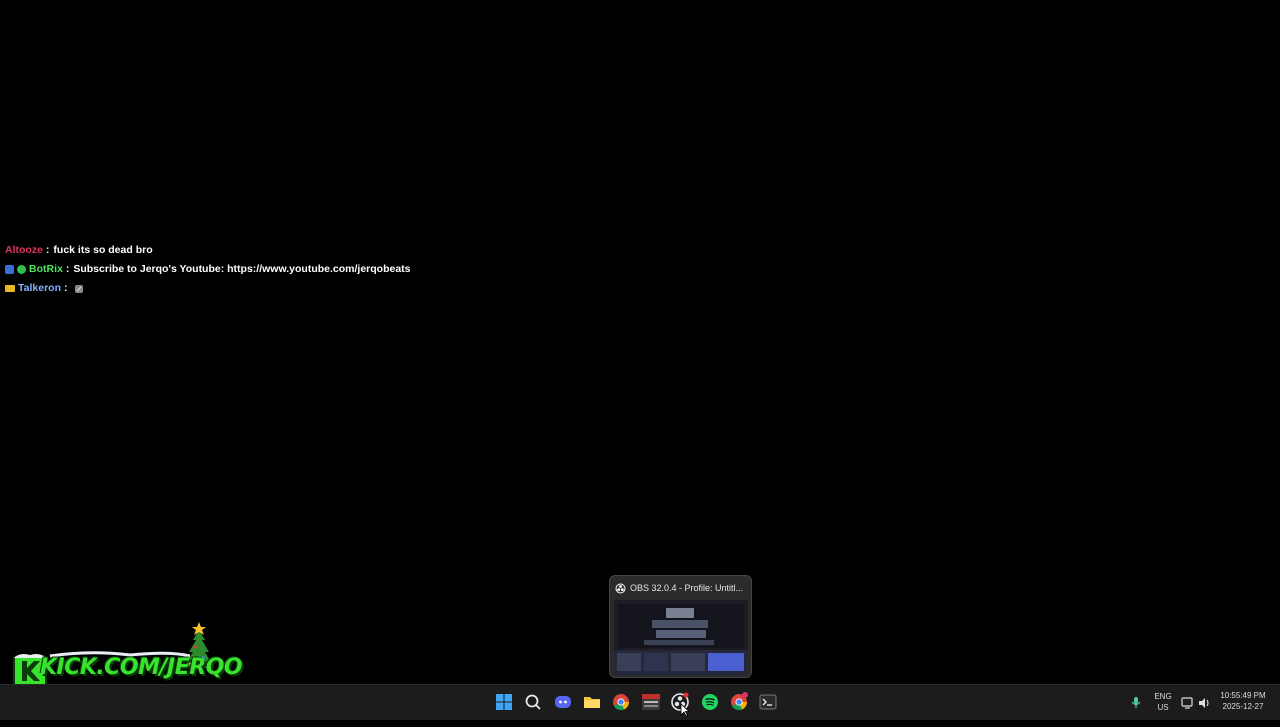  I want to click on system-clock: 10:55:49 PM 2025-12-27, so click(1243, 708).